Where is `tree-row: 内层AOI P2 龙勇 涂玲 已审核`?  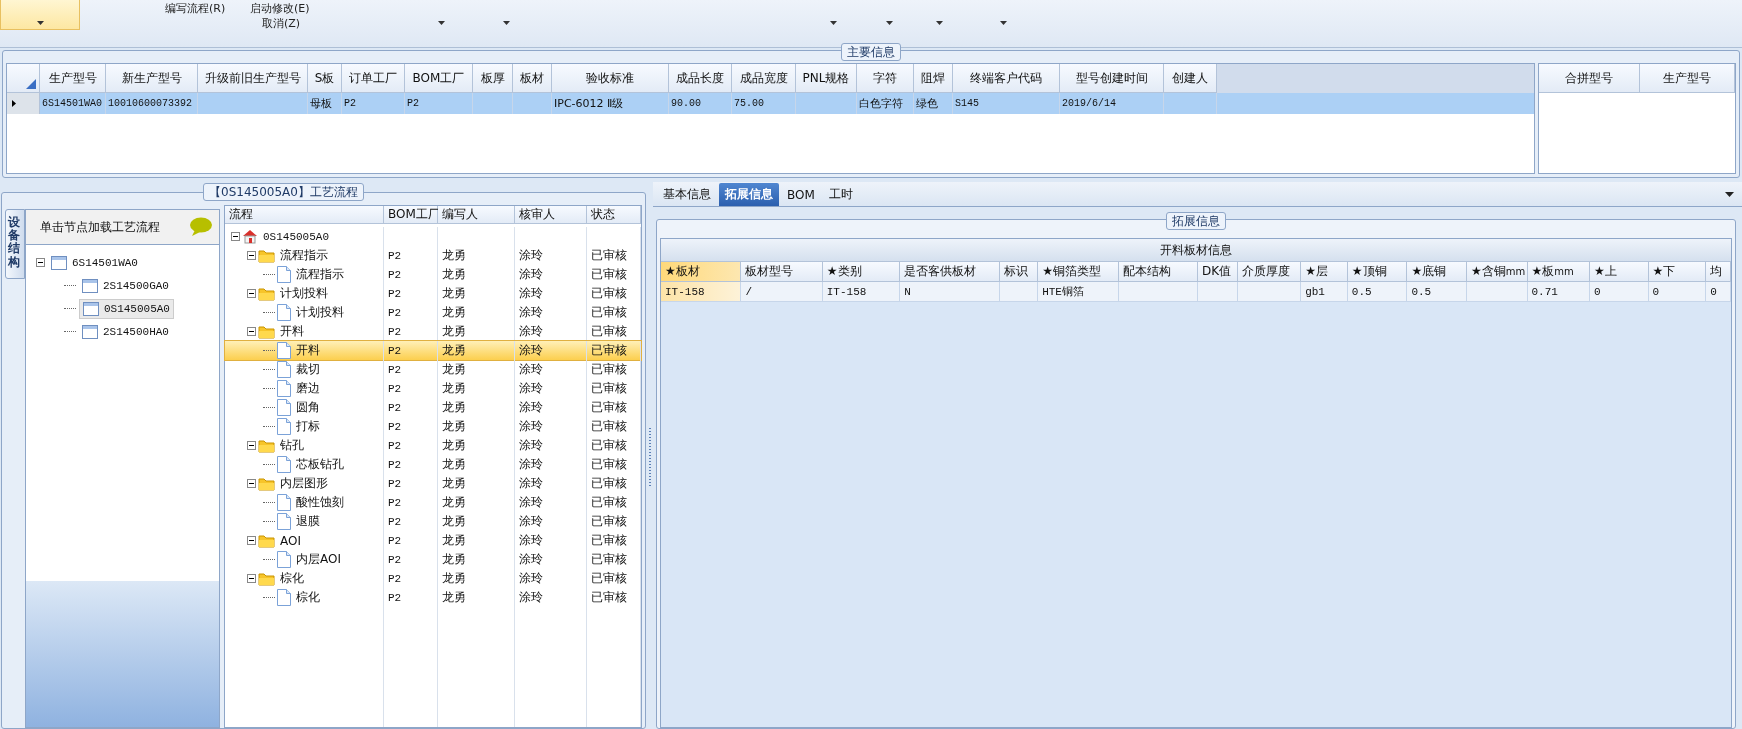
tree-row: 内层AOI P2 龙勇 涂玲 已审核 is located at coordinates (433, 559).